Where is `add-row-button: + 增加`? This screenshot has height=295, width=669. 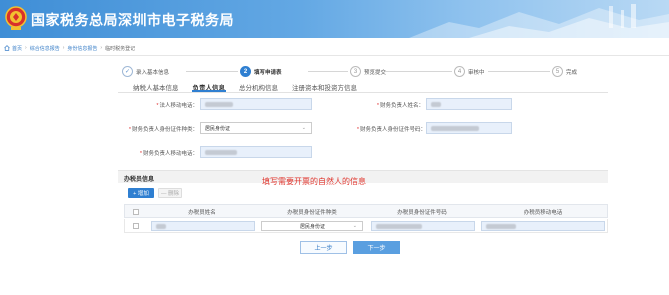
add-row-button: + 增加 is located at coordinates (141, 193).